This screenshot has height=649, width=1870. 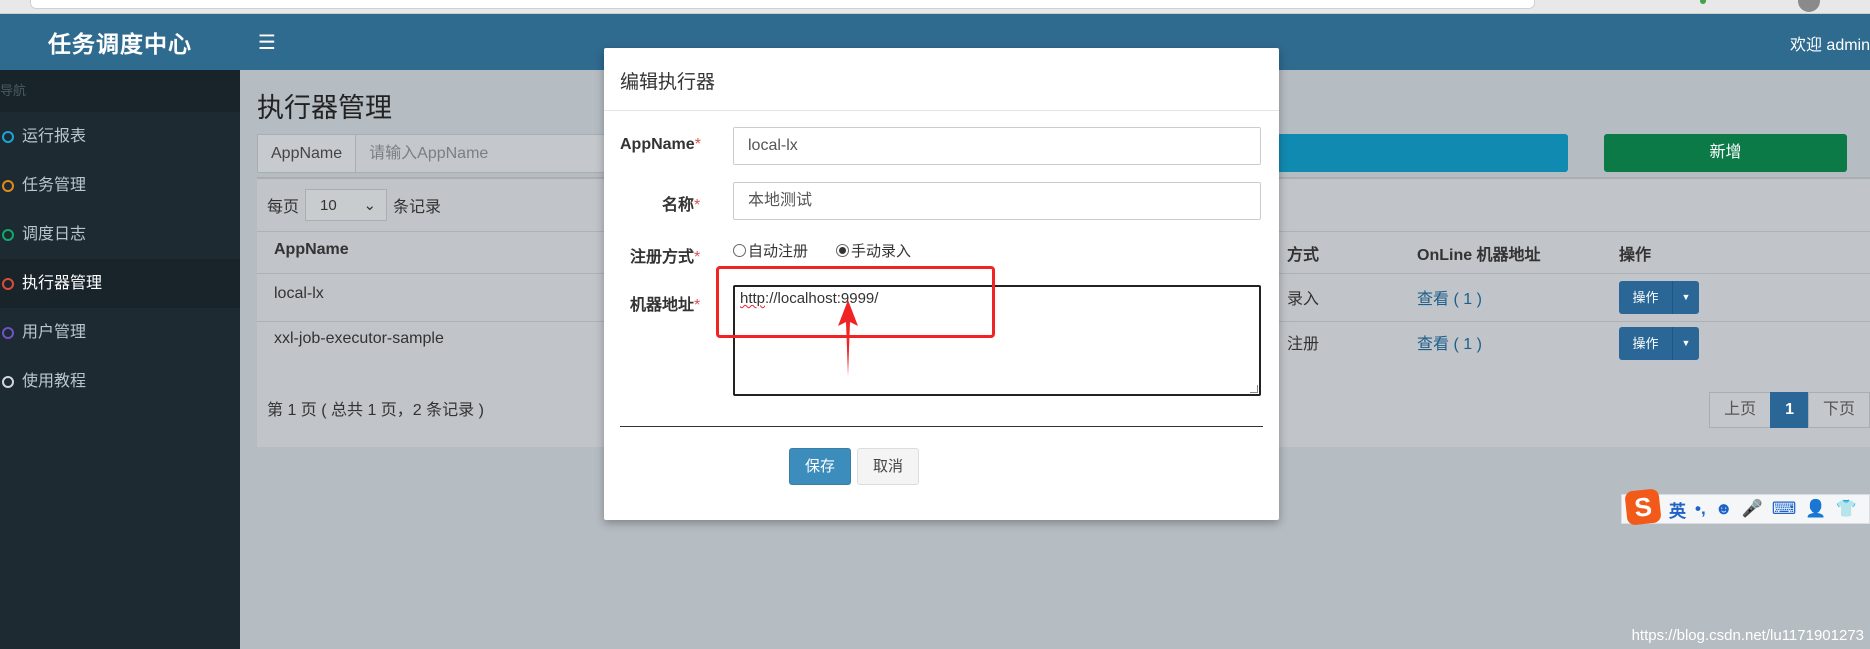 I want to click on appname-label: AppName*, so click(x=660, y=144).